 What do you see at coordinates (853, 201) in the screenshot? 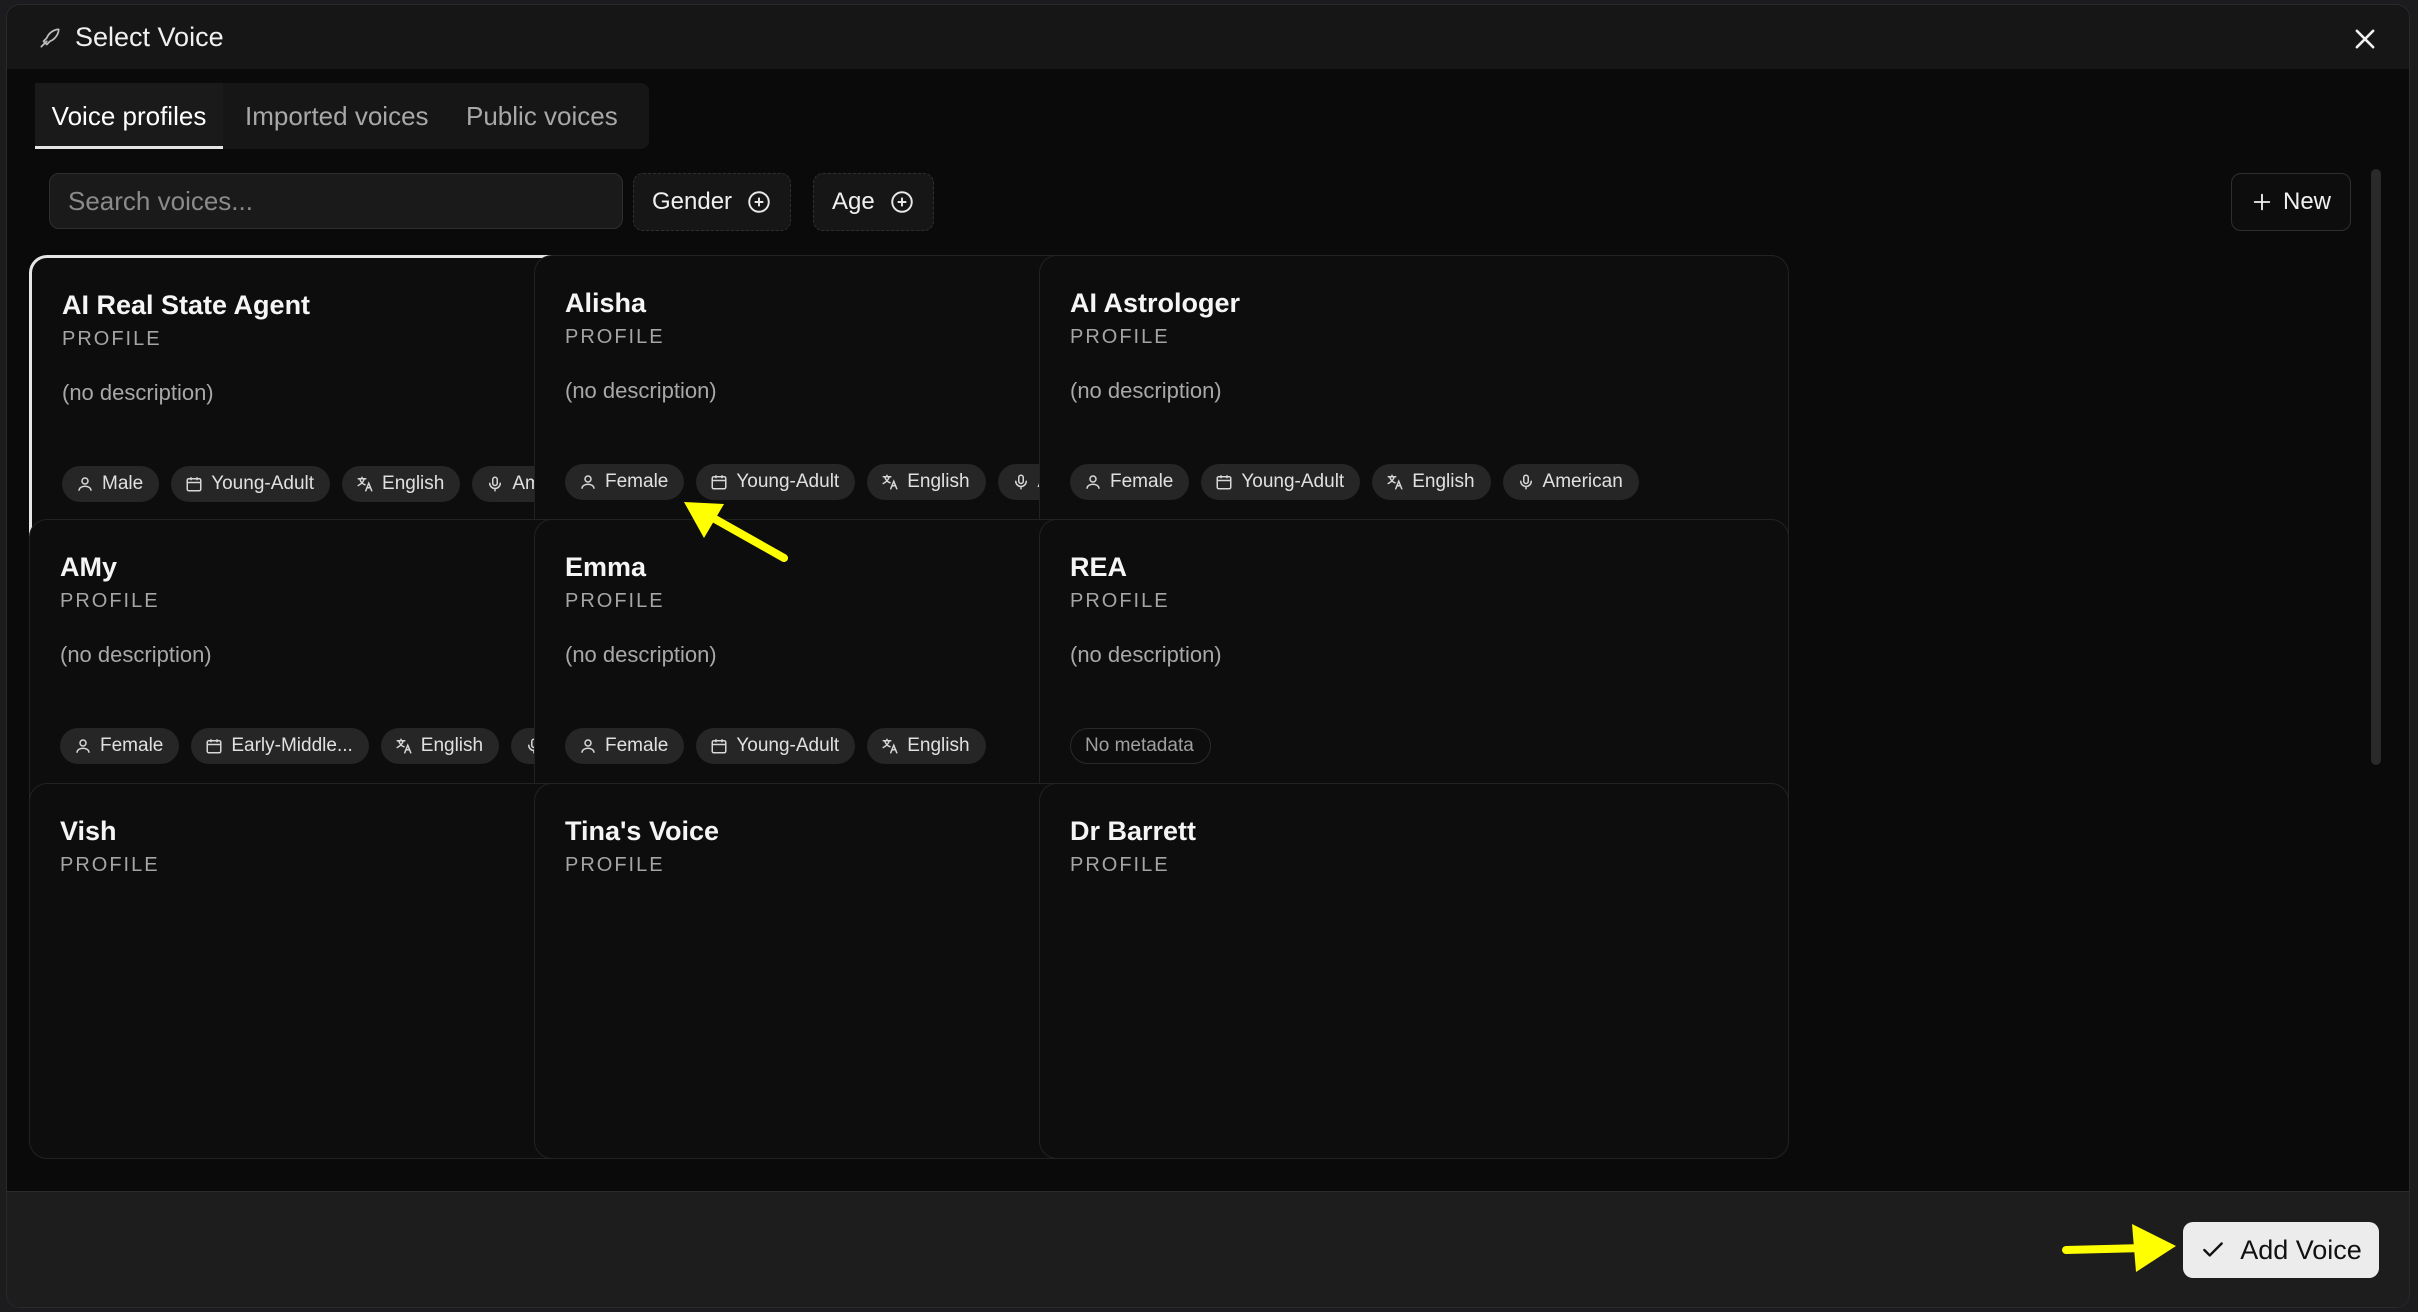
I see `age-filter-label: Age` at bounding box center [853, 201].